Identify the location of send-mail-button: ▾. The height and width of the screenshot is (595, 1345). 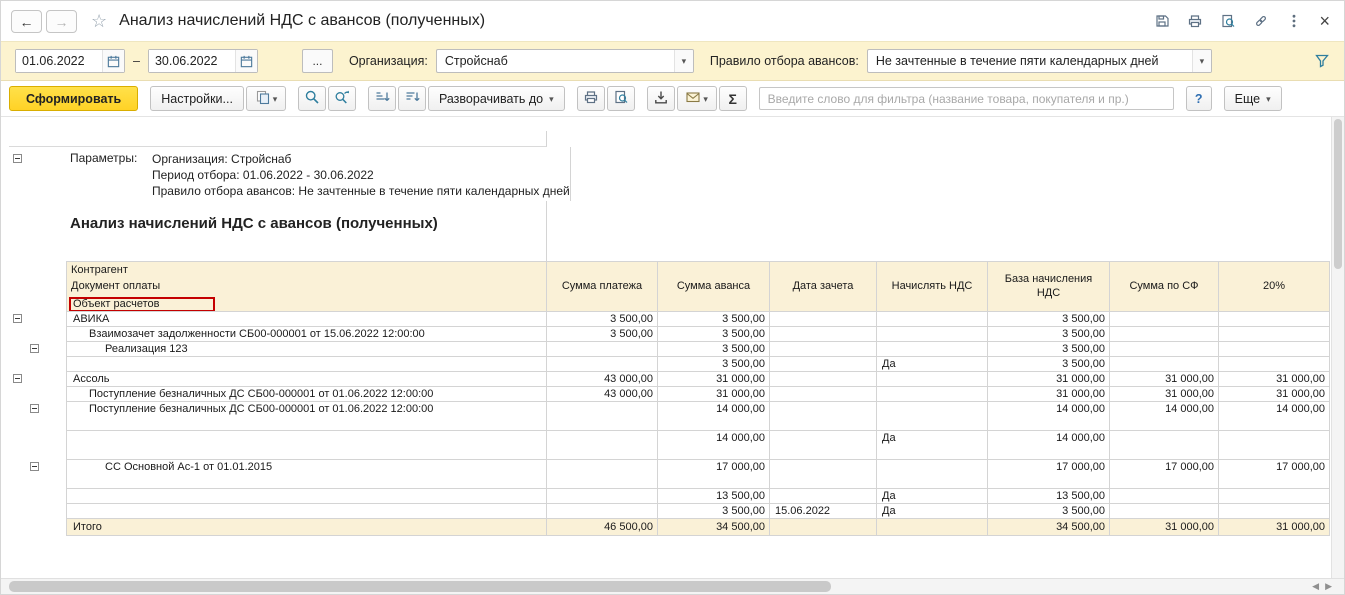
(696, 98).